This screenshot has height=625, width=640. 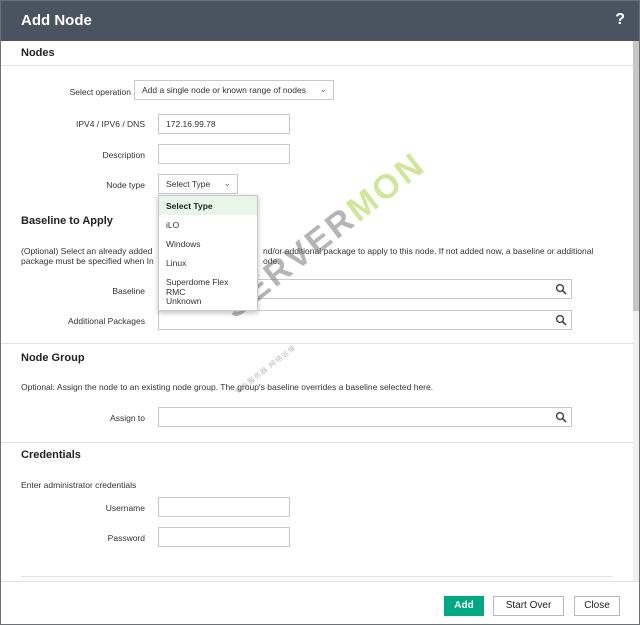 I want to click on start-over-button: Start Over, so click(x=528, y=606).